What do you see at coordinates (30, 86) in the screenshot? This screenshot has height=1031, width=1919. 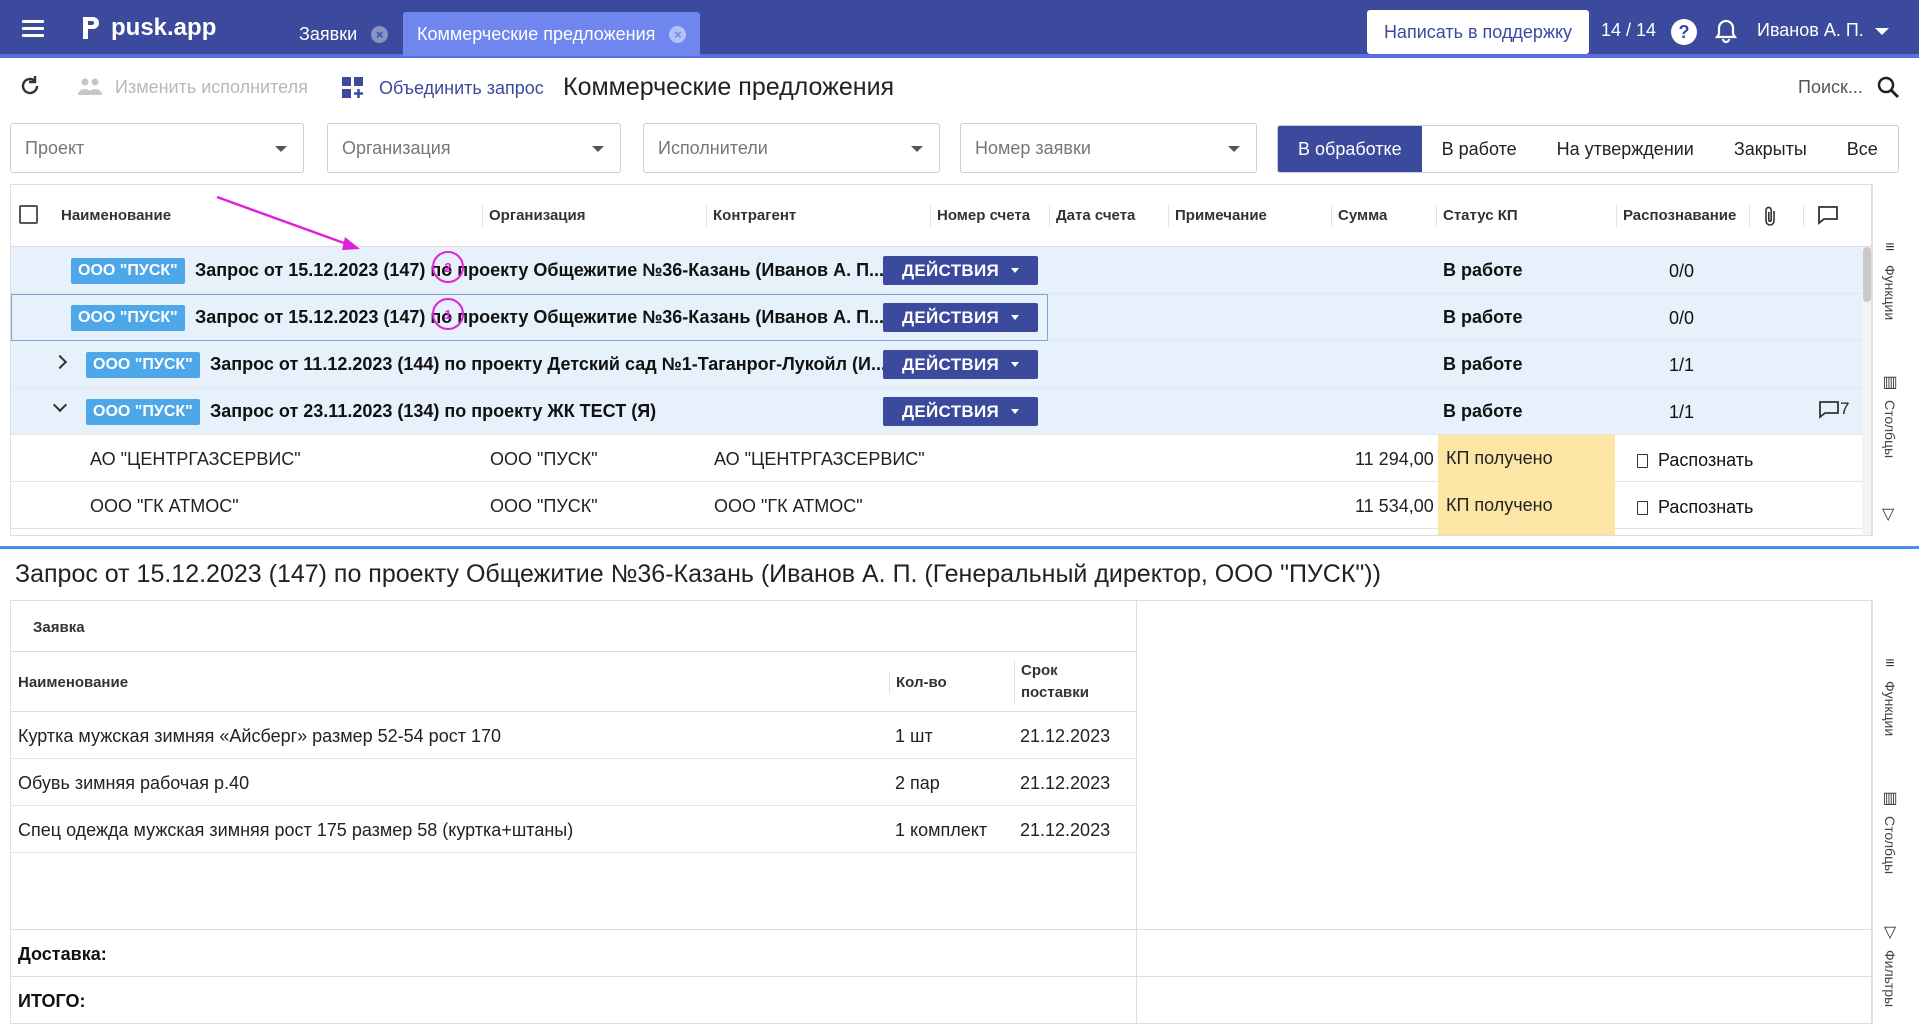 I see `refresh-icon` at bounding box center [30, 86].